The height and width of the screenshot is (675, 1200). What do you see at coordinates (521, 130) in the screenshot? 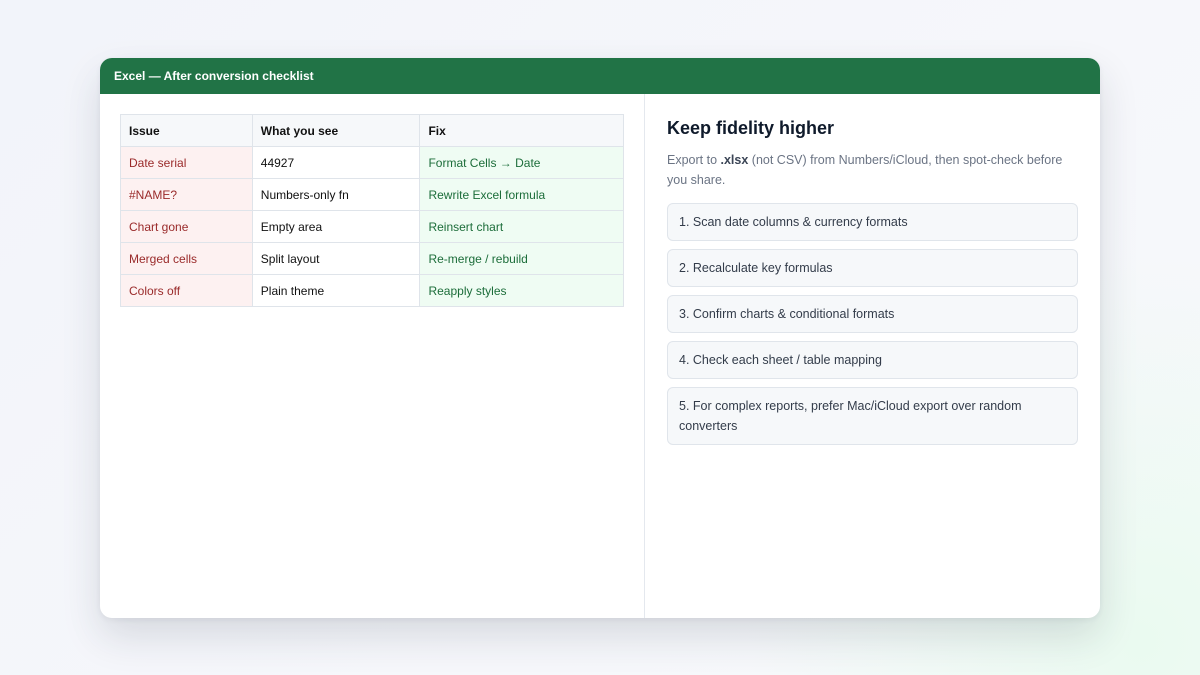
I see `header-fix: Fix` at bounding box center [521, 130].